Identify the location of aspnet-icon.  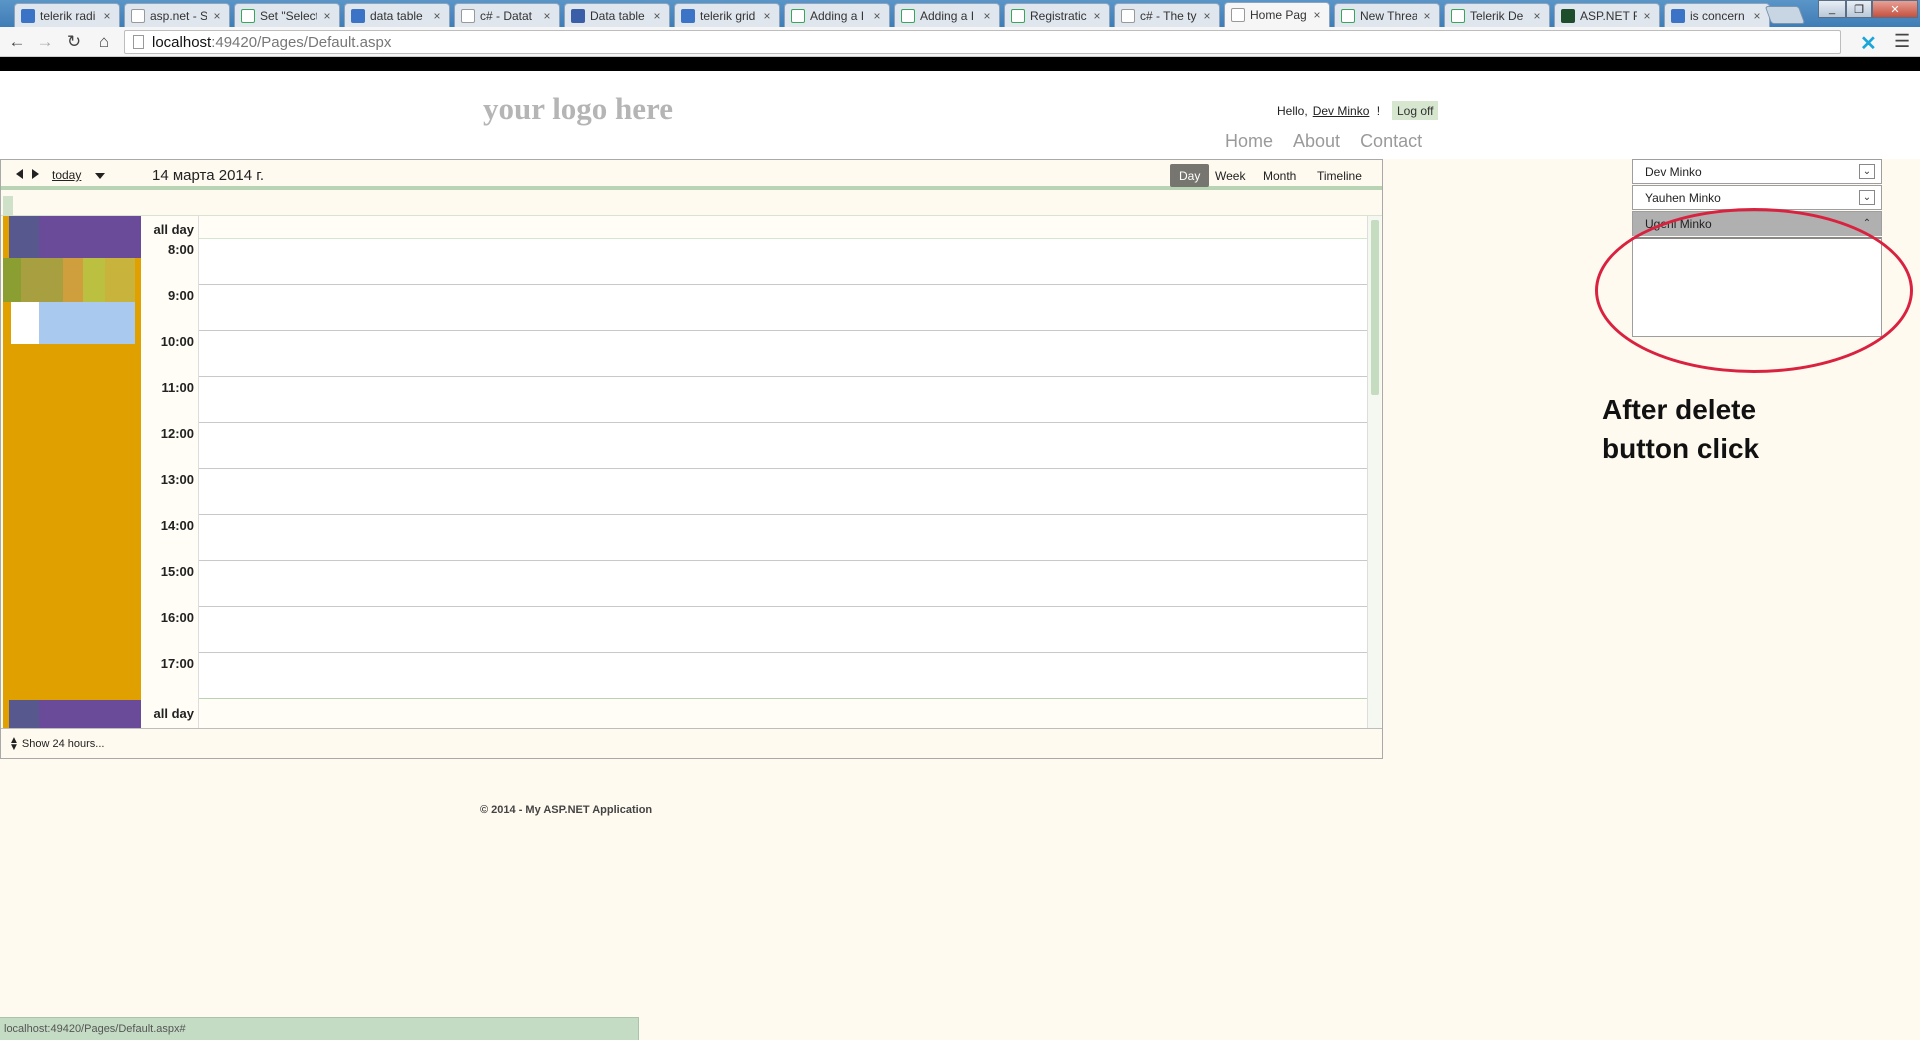
(1568, 15).